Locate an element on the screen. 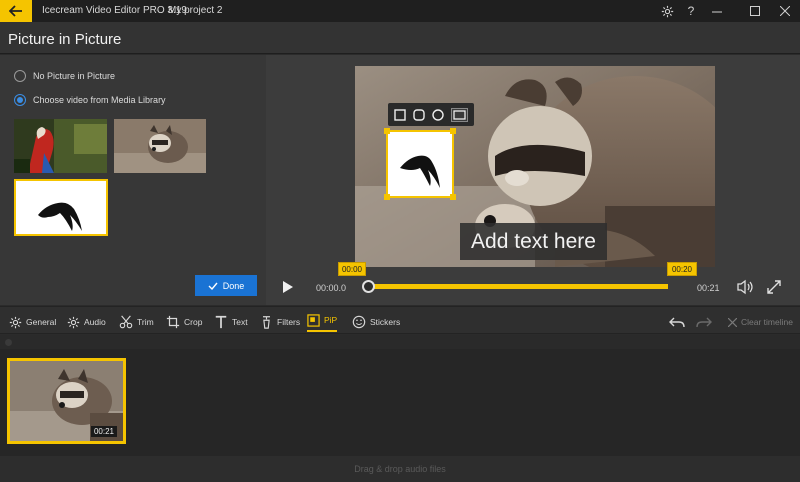 Image resolution: width=800 pixels, height=482 pixels. close-button is located at coordinates (785, 11).